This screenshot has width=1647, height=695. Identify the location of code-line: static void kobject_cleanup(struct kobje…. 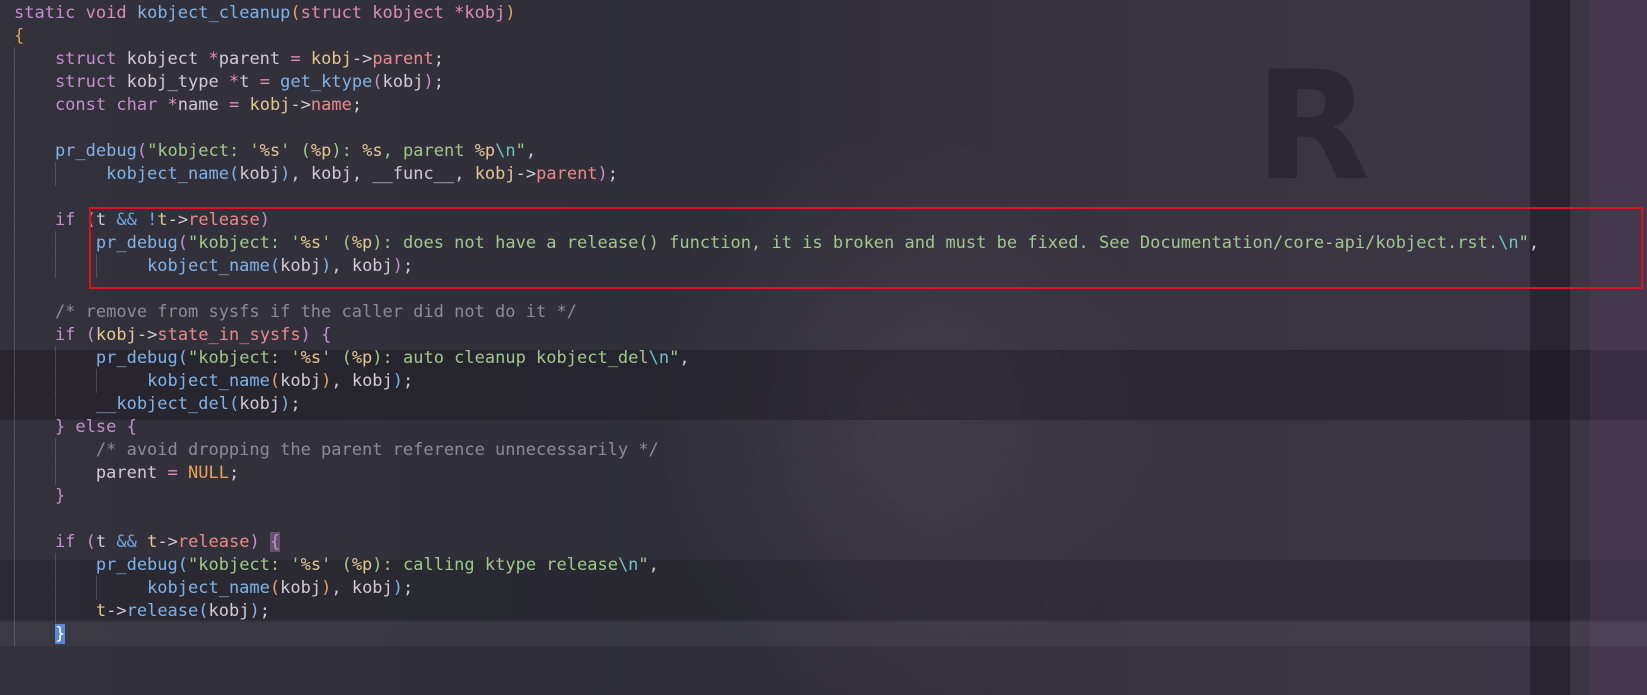
(823, 13).